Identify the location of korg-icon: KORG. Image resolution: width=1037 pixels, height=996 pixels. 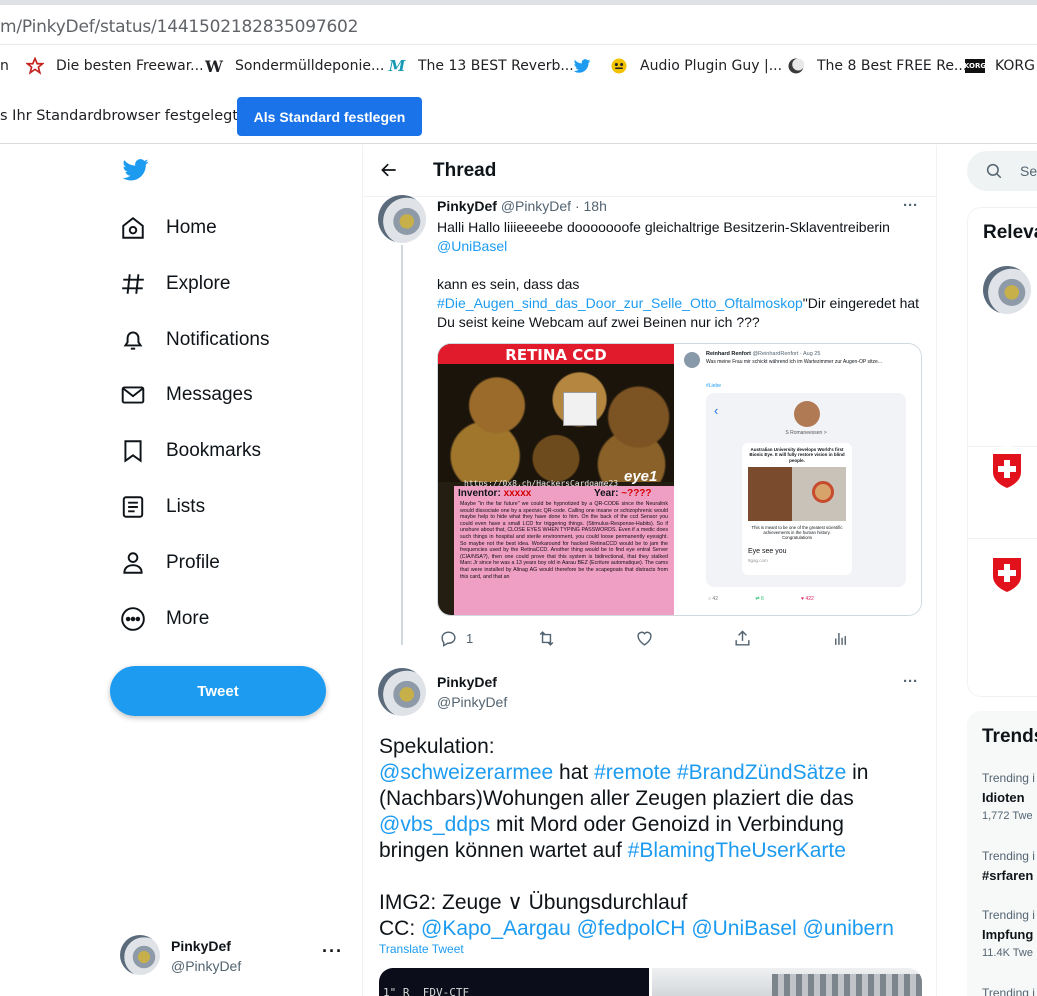
(975, 66).